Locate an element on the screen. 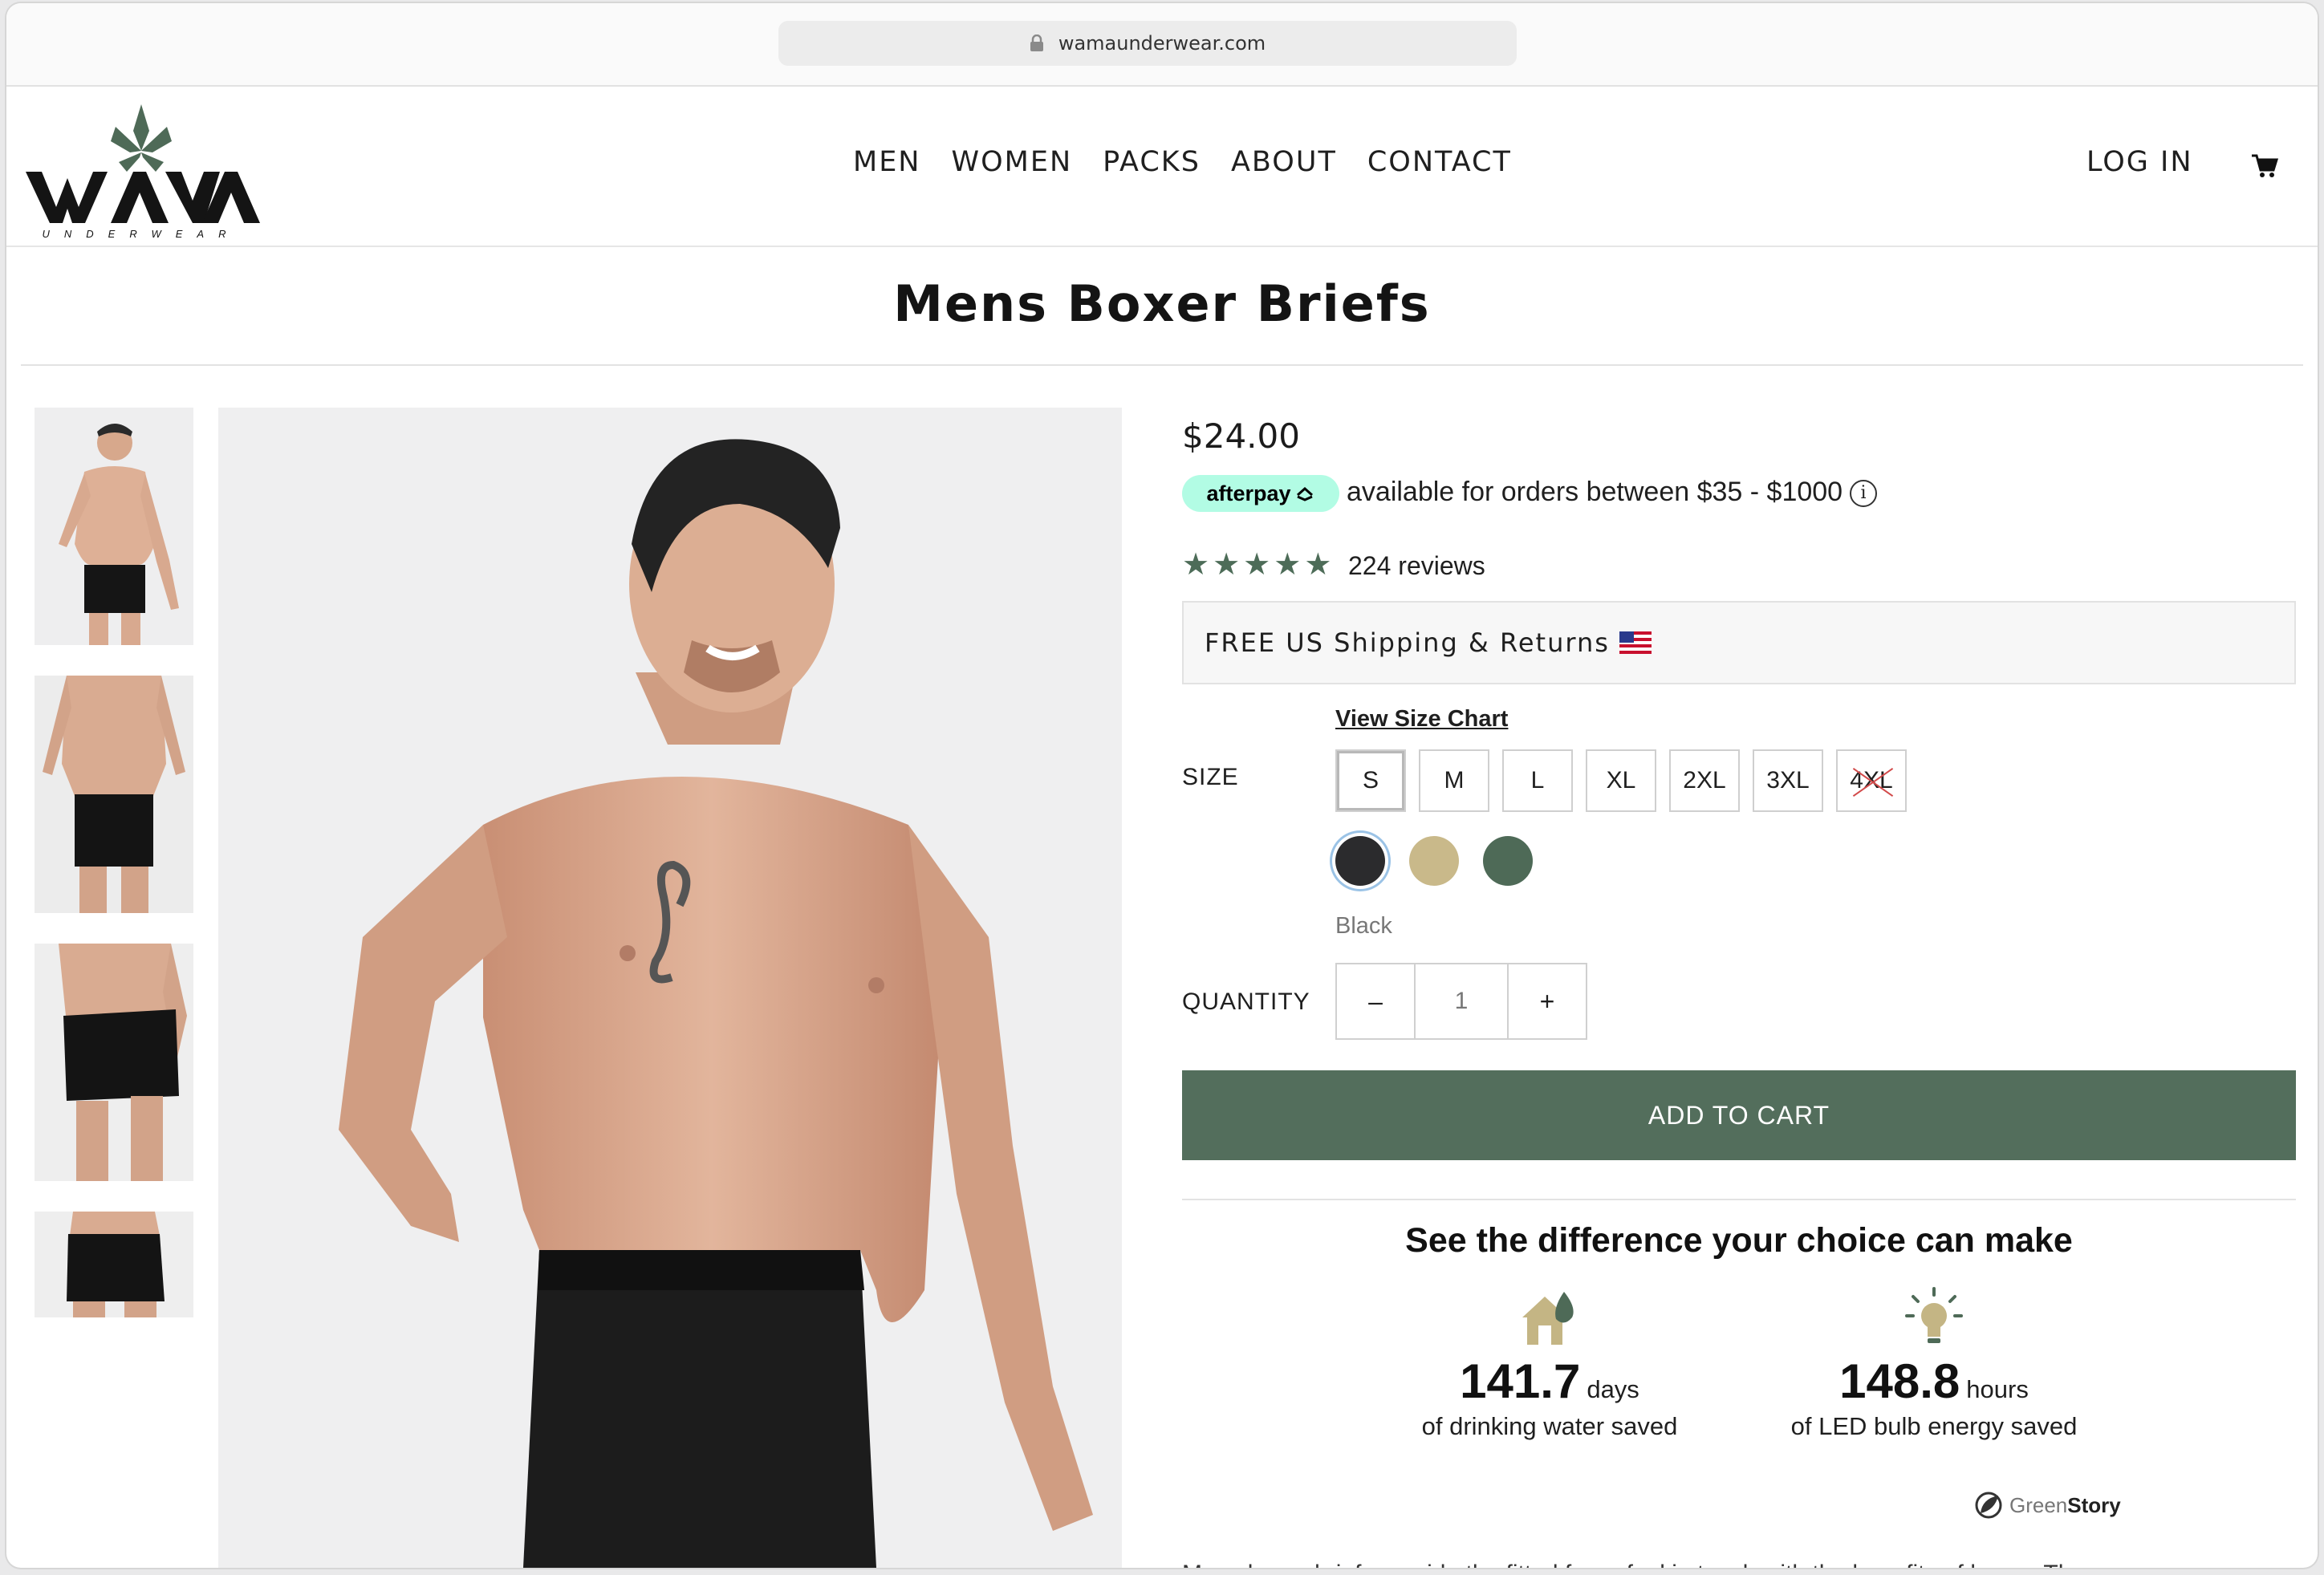  wama-logo: UNDERWEAR is located at coordinates (141, 167).